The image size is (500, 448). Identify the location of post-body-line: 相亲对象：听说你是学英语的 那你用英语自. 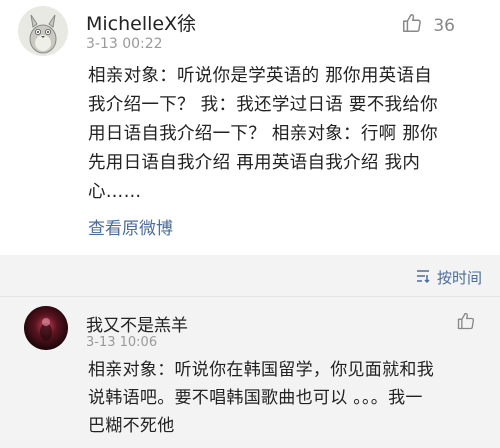
(260, 76).